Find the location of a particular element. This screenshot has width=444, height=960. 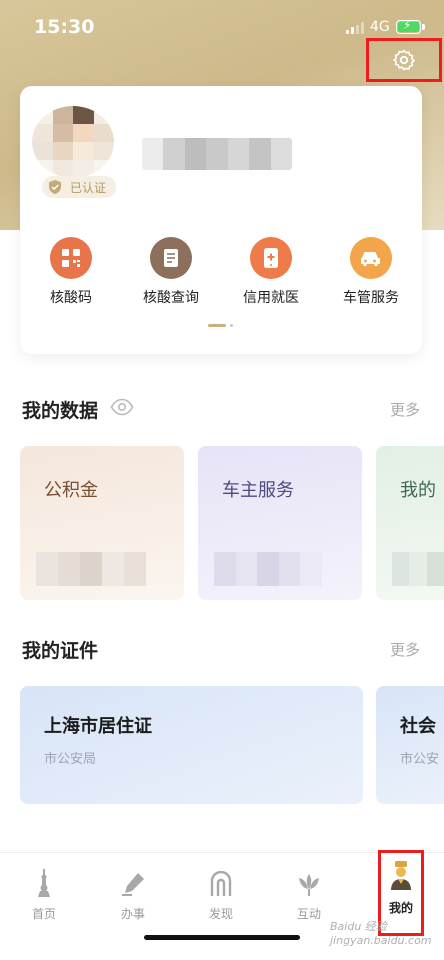

data-card-label: 公积金 is located at coordinates (71, 490).